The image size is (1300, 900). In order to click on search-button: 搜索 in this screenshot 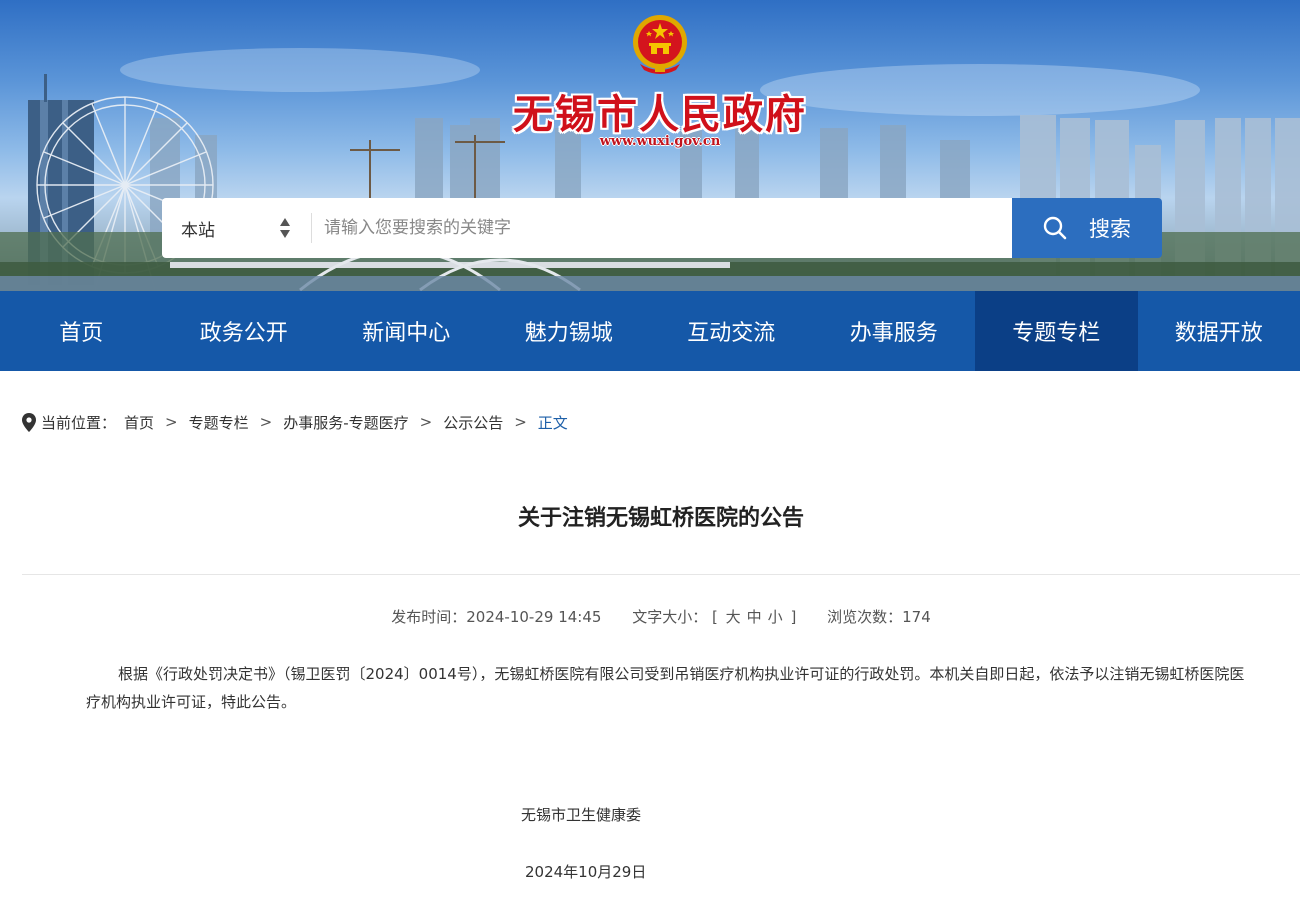, I will do `click(1087, 228)`.